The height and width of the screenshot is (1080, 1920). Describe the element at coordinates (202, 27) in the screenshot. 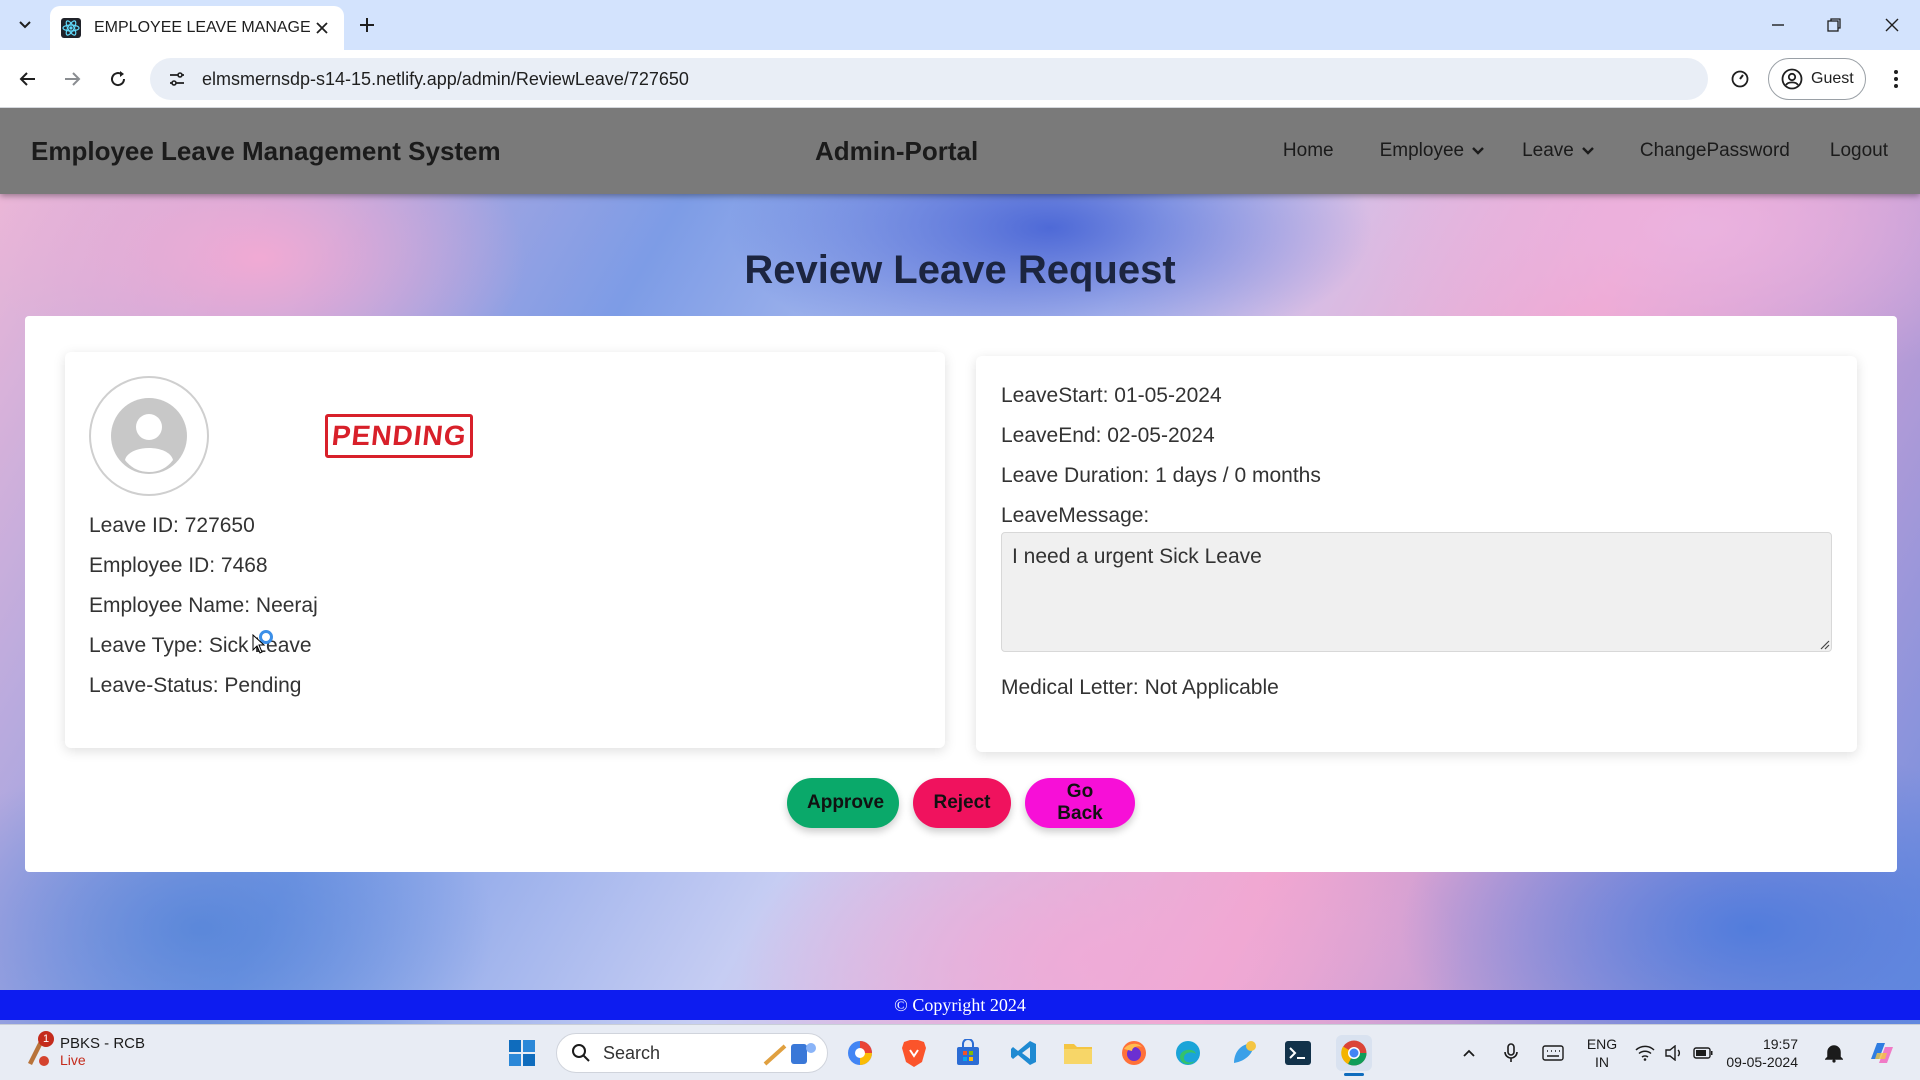

I see `tab-title: EMPLOYEE LEAVE MANAGEMEN` at that location.